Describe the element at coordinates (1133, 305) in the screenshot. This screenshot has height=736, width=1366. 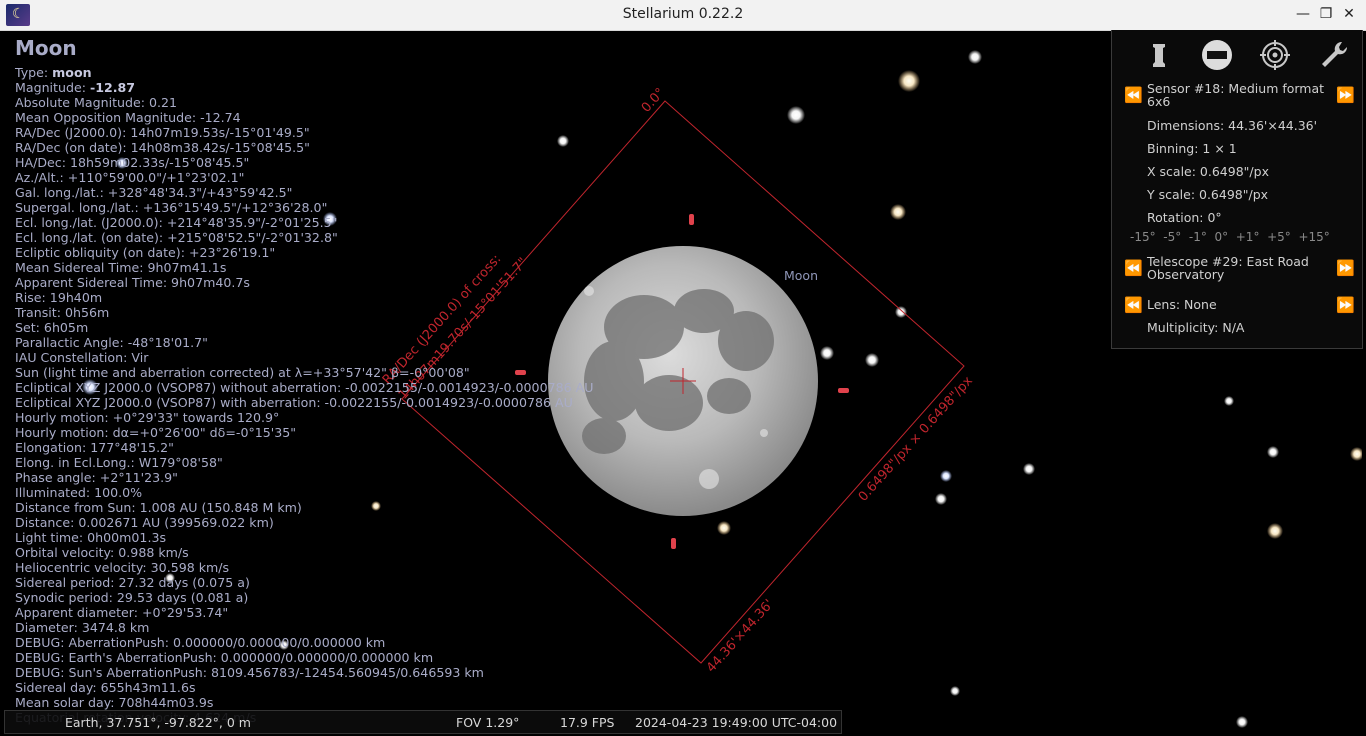
I see `previous-lens-icon: ⏪` at that location.